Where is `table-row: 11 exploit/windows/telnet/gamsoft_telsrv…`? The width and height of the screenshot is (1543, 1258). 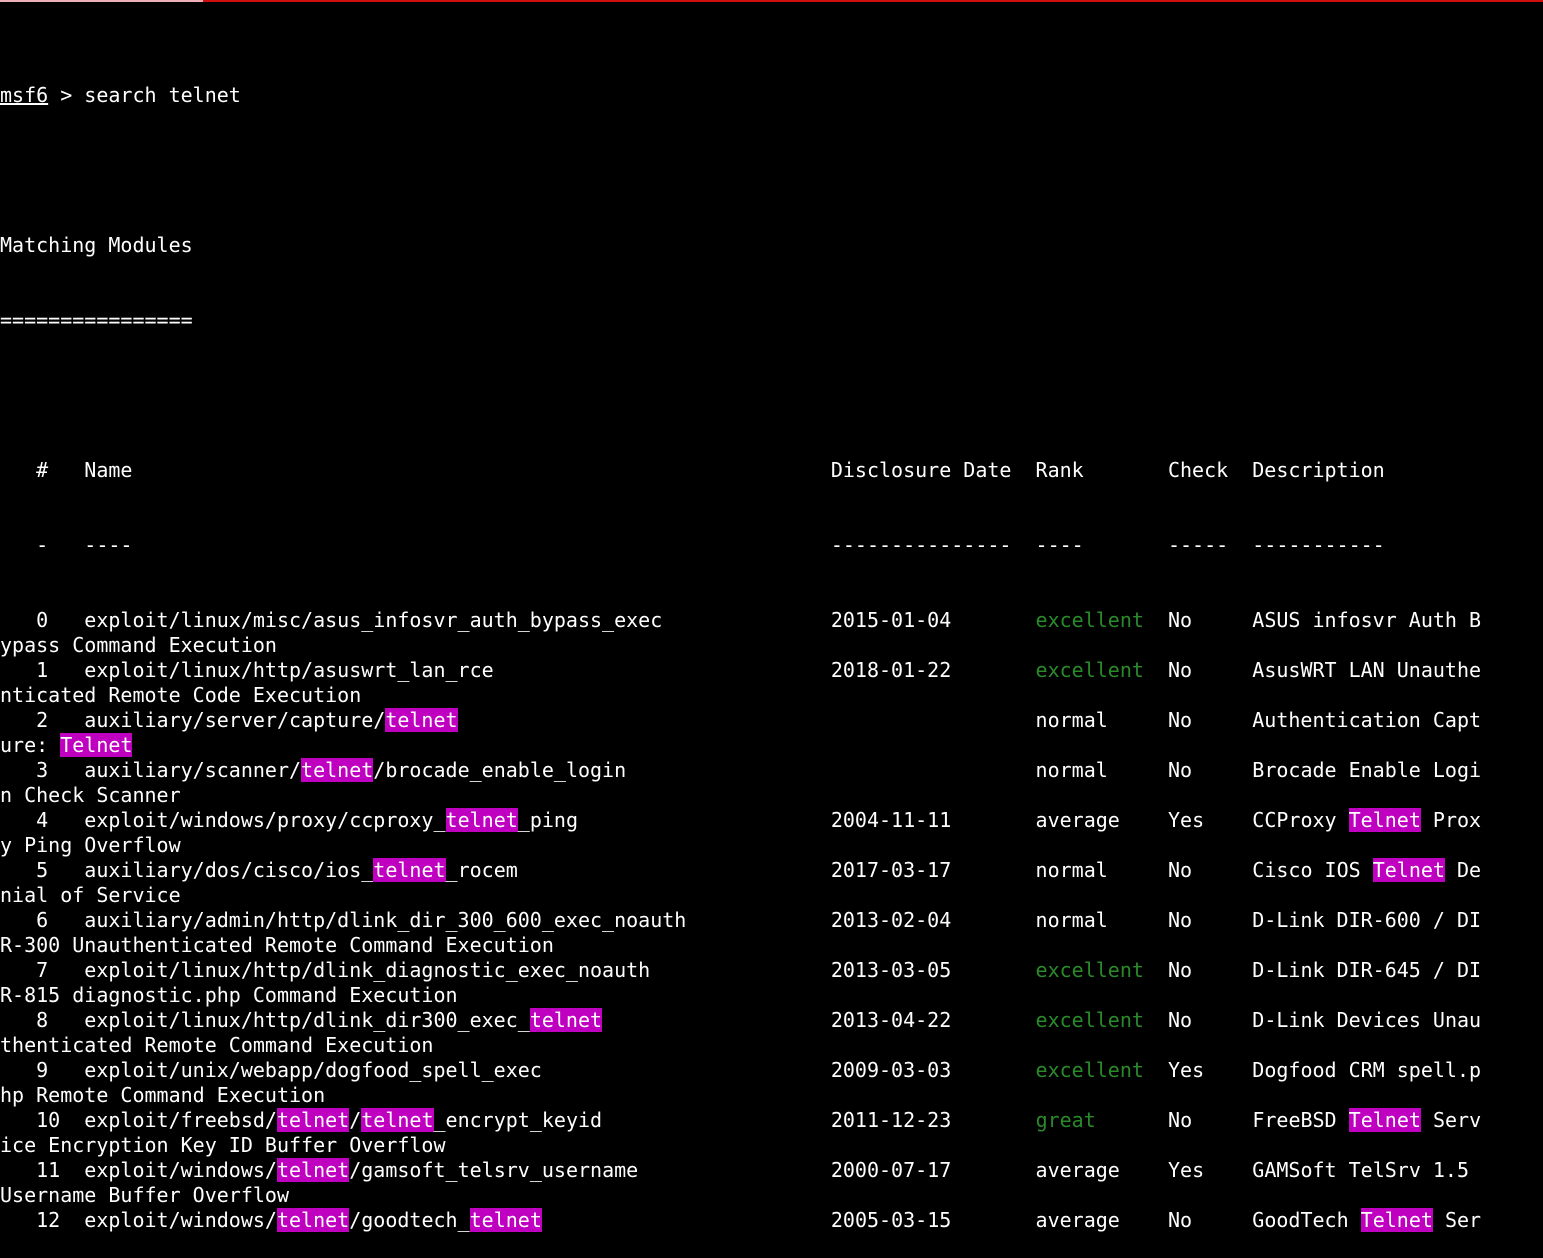
table-row: 11 exploit/windows/telnet/gamsoft_telsrv… is located at coordinates (741, 1170).